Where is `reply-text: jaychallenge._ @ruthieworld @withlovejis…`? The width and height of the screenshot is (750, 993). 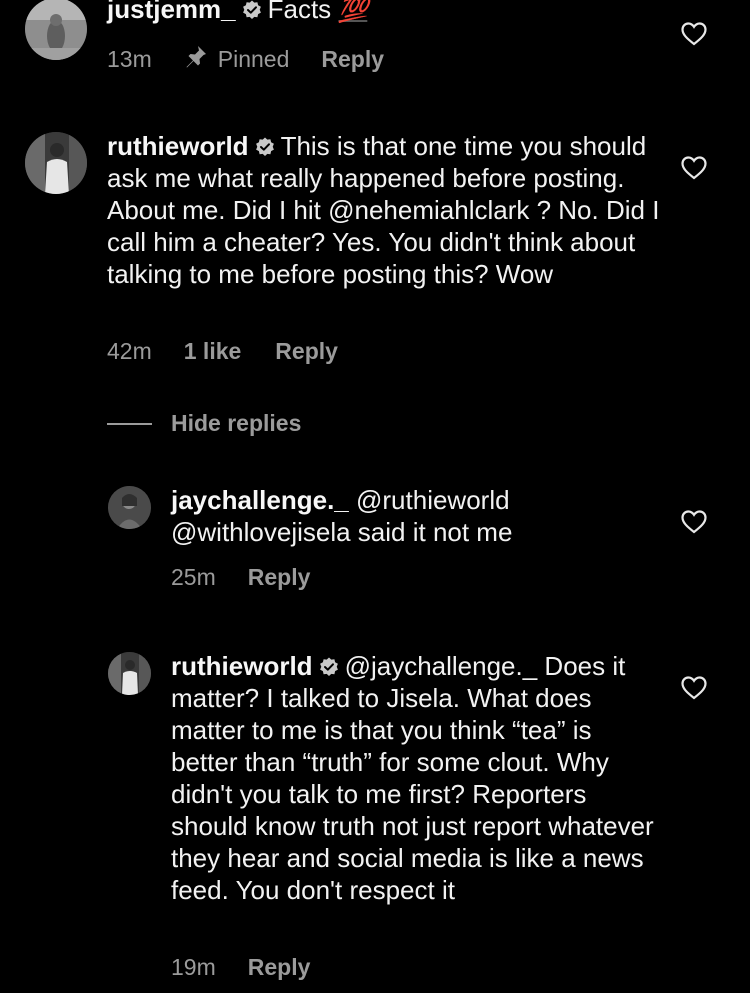 reply-text: jaychallenge._ @ruthieworld @withlovejis… is located at coordinates (418, 516).